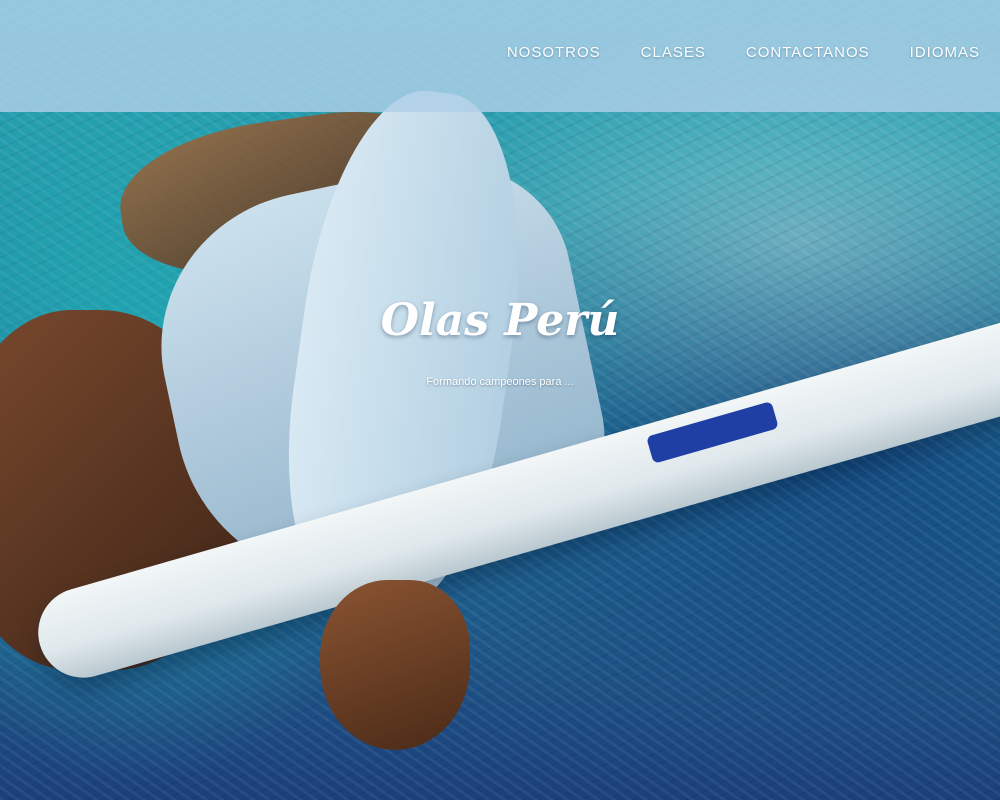  I want to click on main-nav: NOSOTROS CLASES CONTACTANOS IDIOMAS, so click(743, 52).